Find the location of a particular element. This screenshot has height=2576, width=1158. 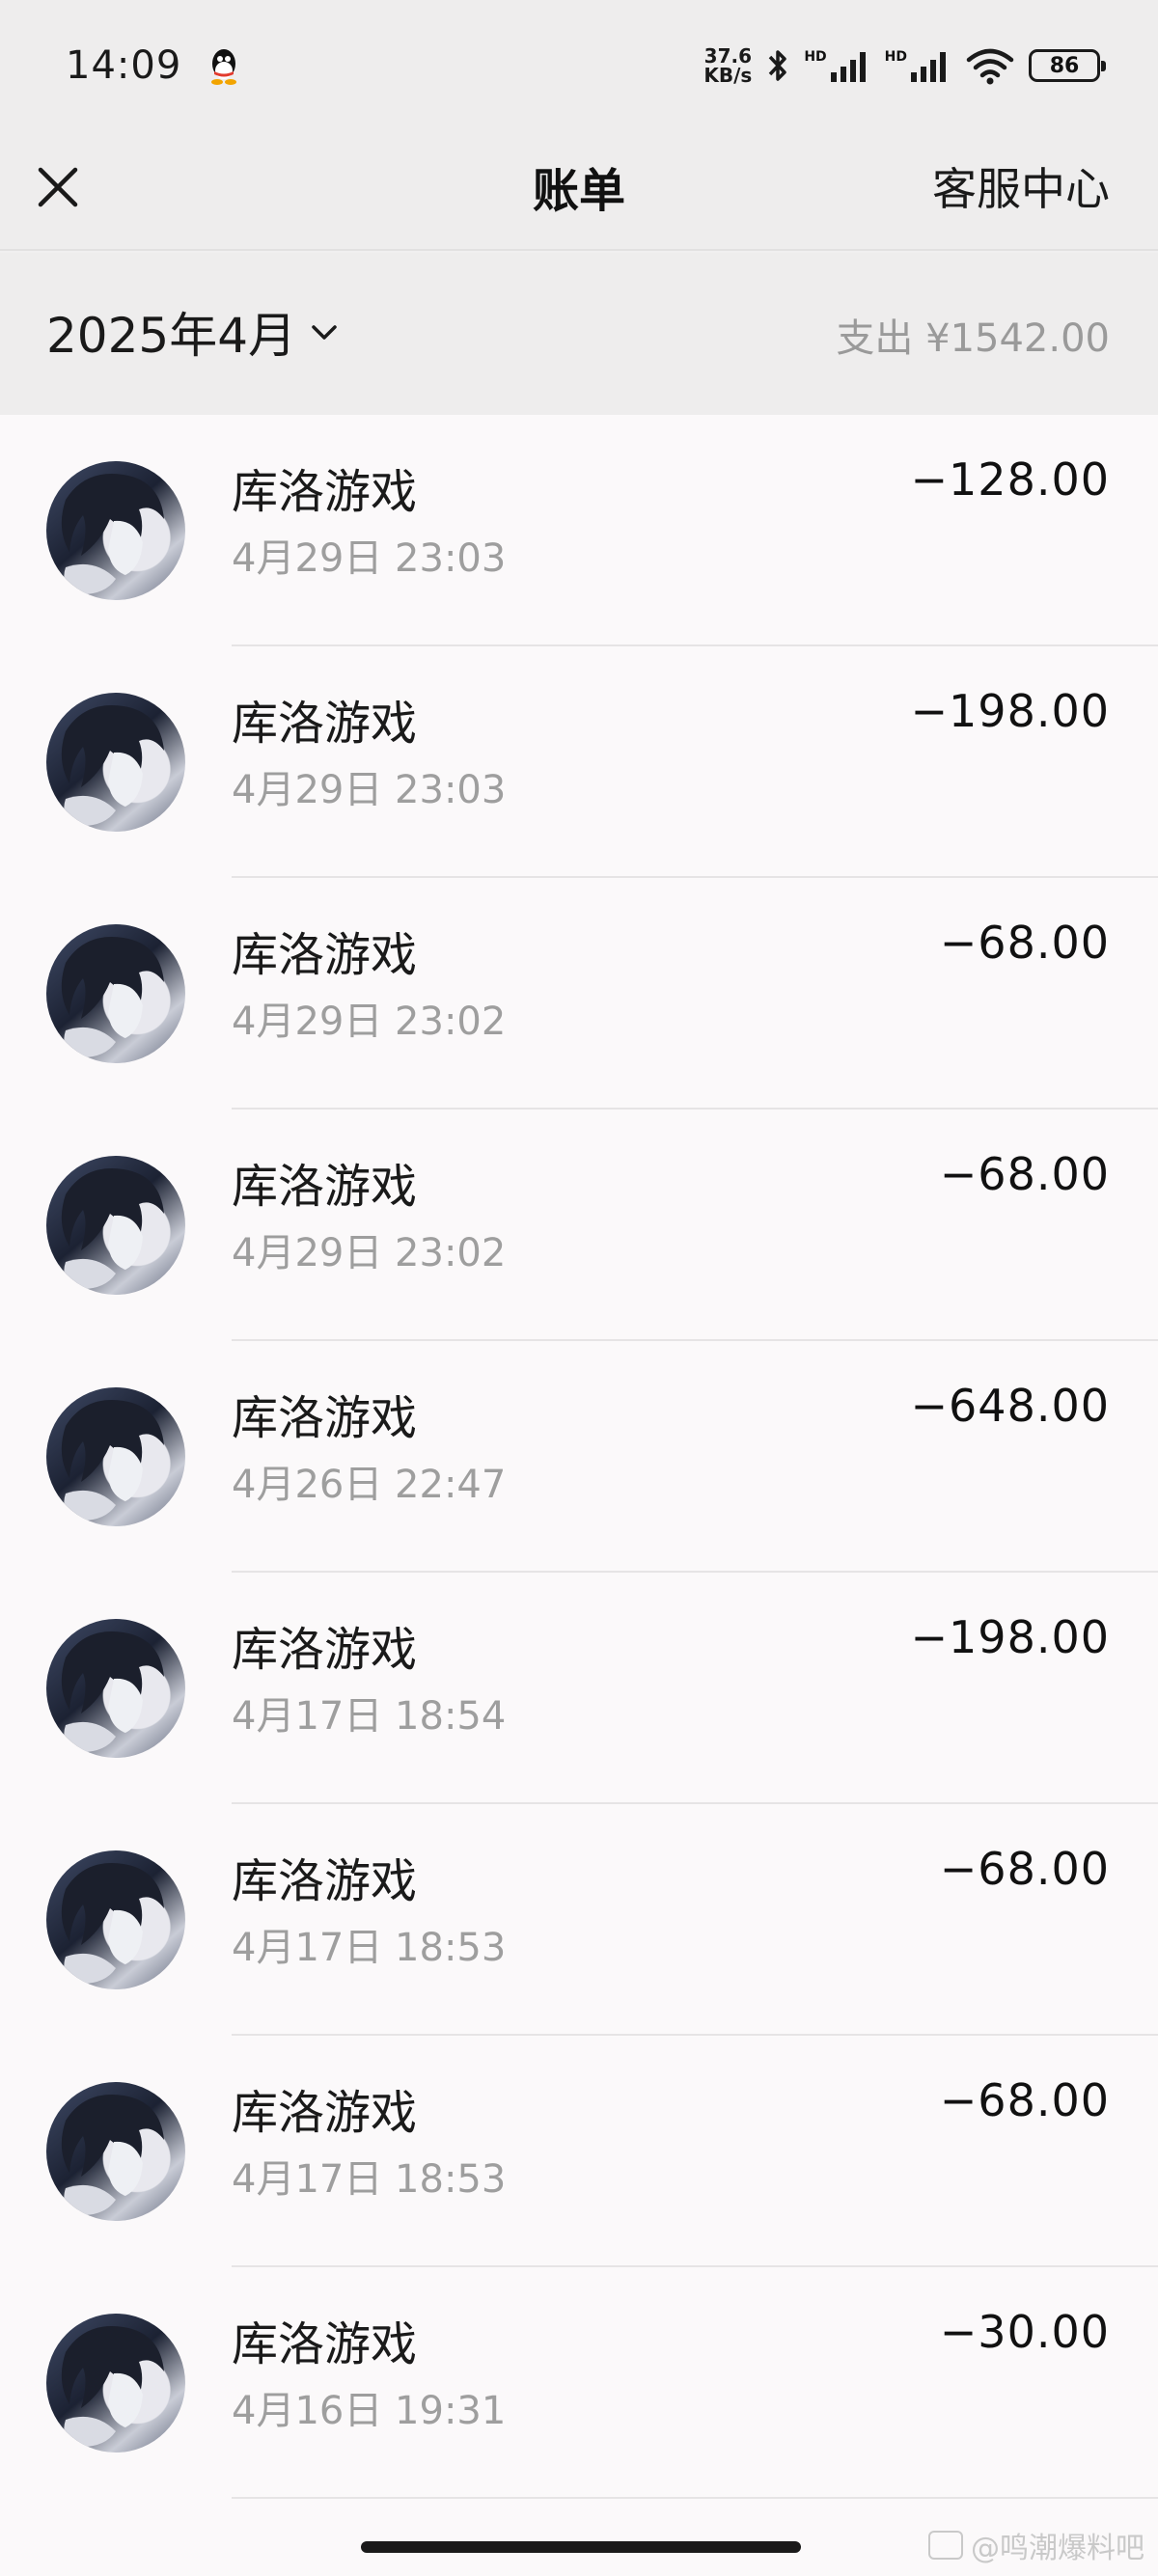

battery-icon: 86 is located at coordinates (1067, 65).